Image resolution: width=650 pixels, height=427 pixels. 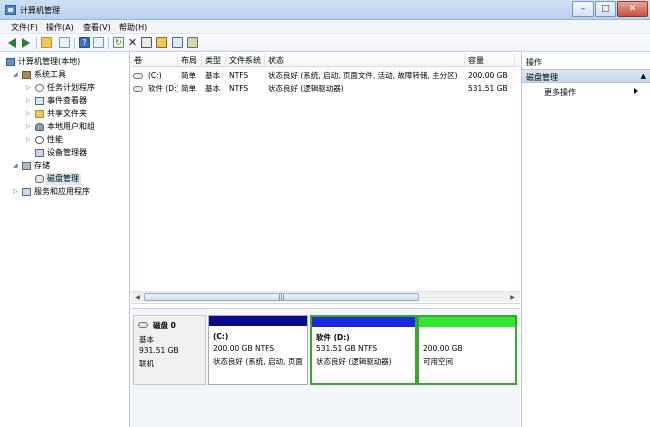 What do you see at coordinates (325, 43) in the screenshot?
I see `toolbar: ? ↻ ✕` at bounding box center [325, 43].